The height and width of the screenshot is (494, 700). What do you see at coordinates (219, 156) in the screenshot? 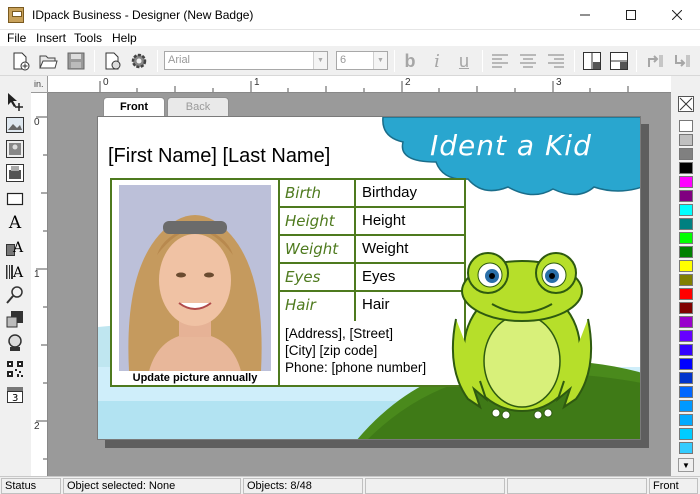
I see `full-name-field: [First Name] [Last Name]` at bounding box center [219, 156].